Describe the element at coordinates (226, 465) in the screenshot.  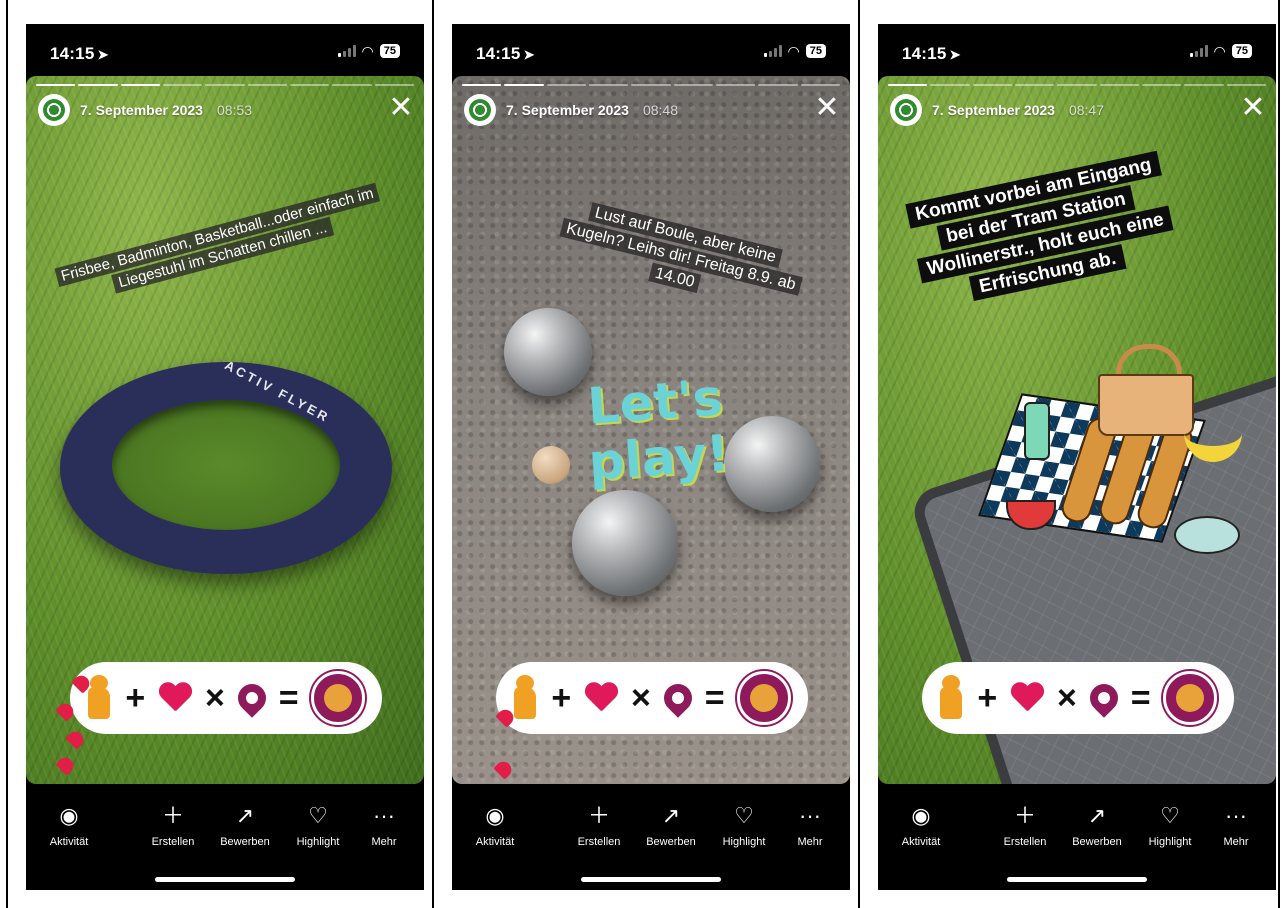
I see `frisbee-image: ACTIV FLYER` at that location.